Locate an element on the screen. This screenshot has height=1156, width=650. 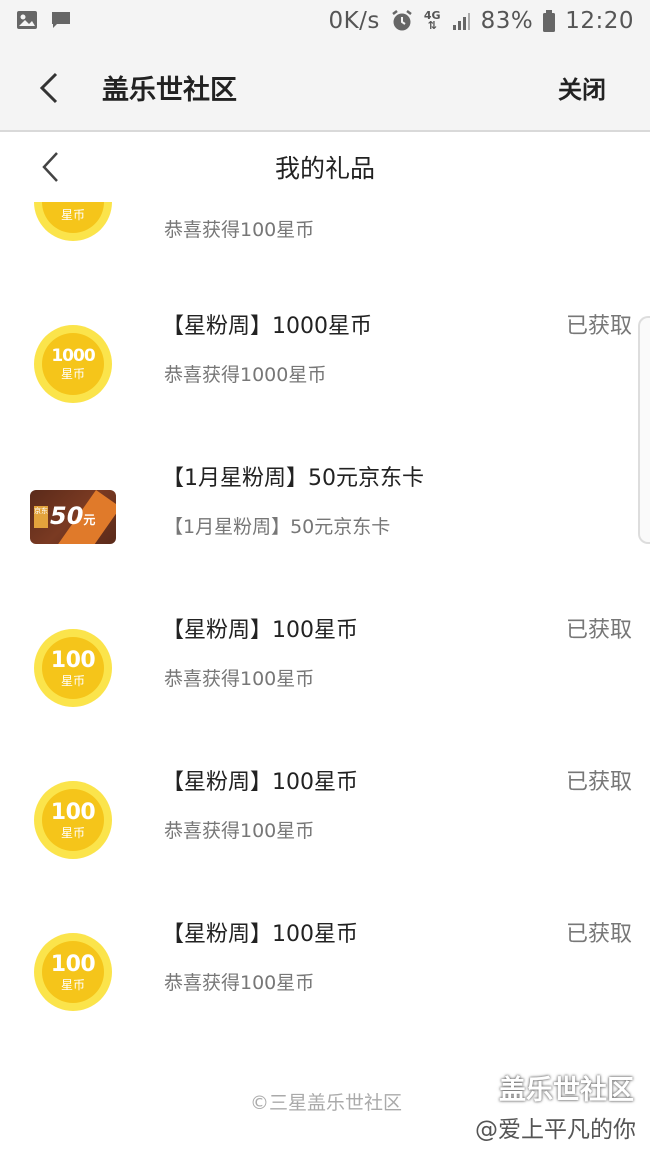
gift-item: 100 星币 恭喜获得100星币 is located at coordinates (325, 232).